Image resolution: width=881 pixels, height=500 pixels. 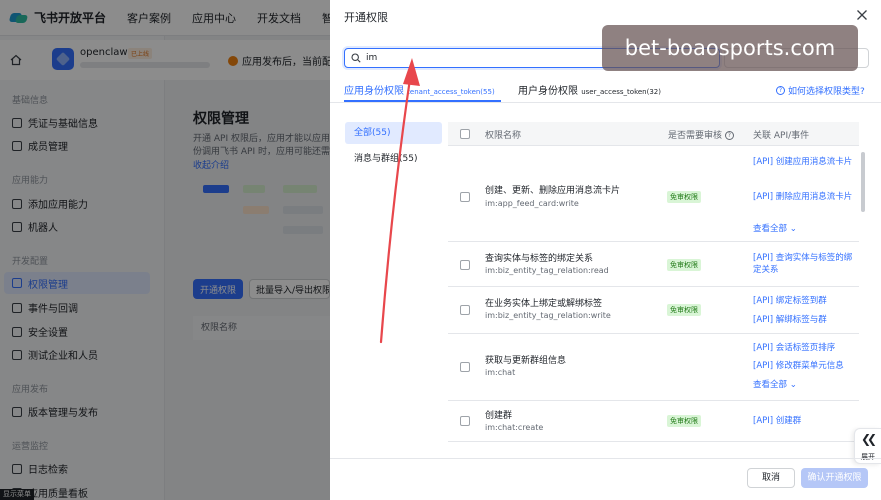 What do you see at coordinates (729, 135) in the screenshot?
I see `info-icon: ?` at bounding box center [729, 135].